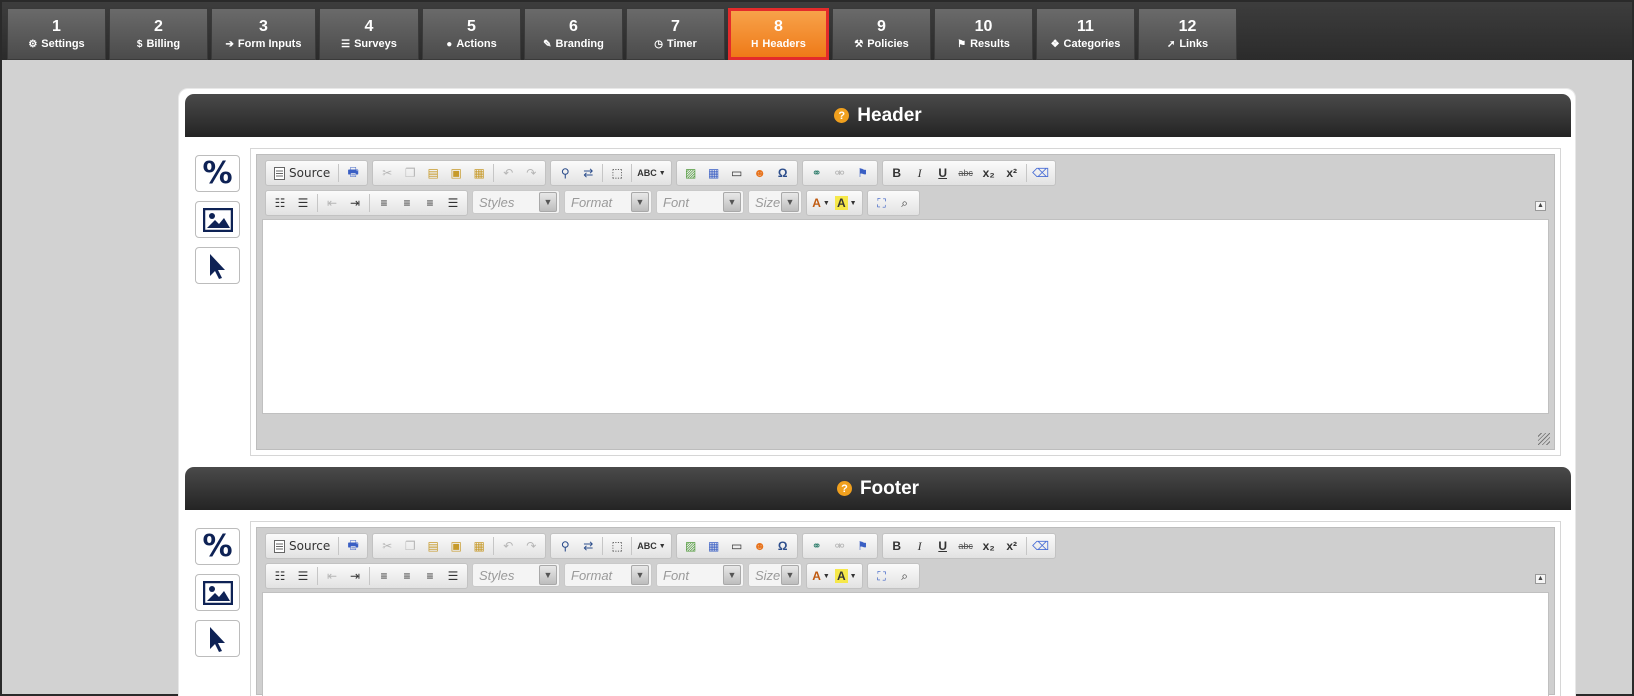 The image size is (1634, 696). I want to click on resize-handle-icon, so click(1544, 439).